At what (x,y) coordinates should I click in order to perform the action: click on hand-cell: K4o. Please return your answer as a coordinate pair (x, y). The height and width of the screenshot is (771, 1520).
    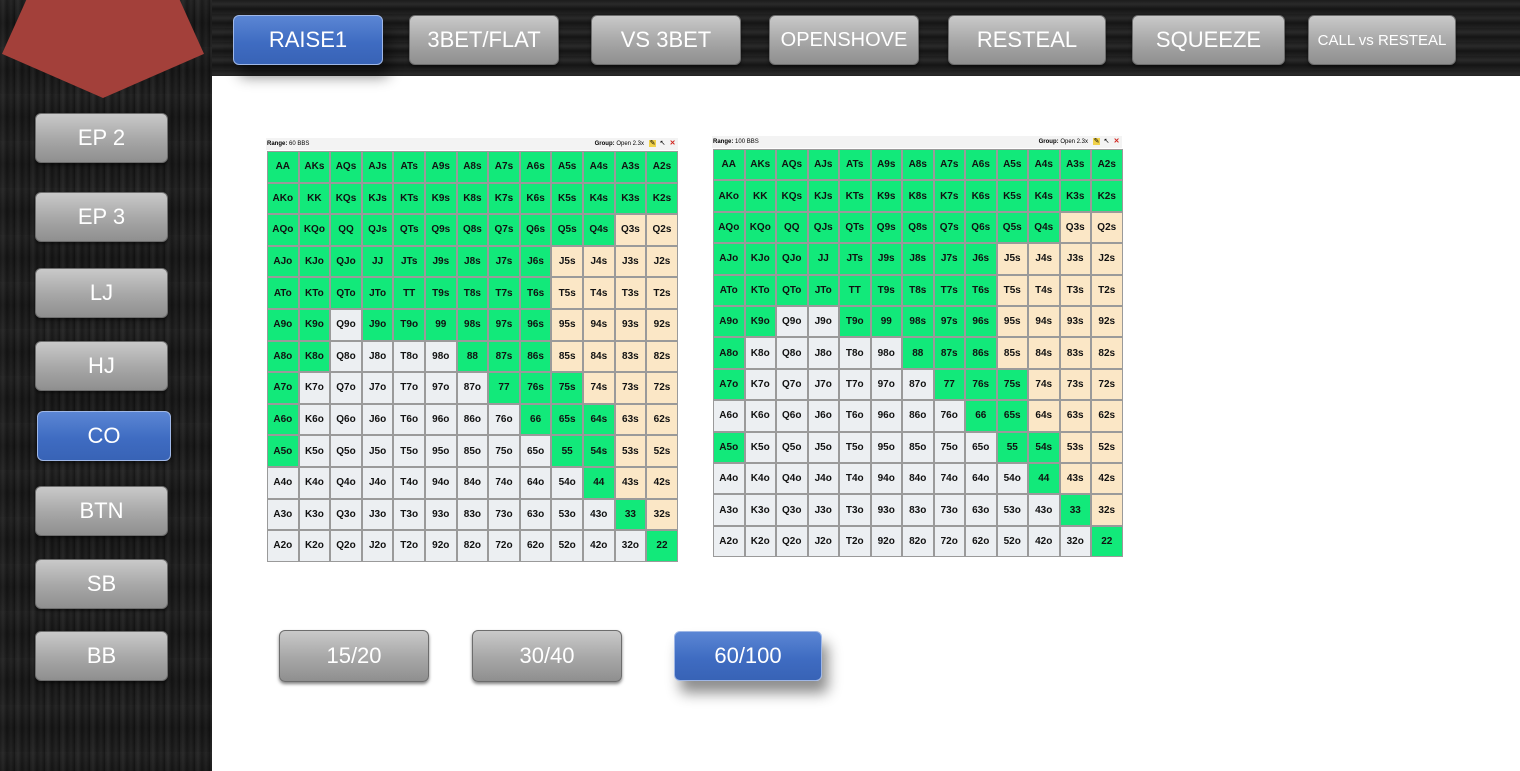
    Looking at the image, I should click on (314, 483).